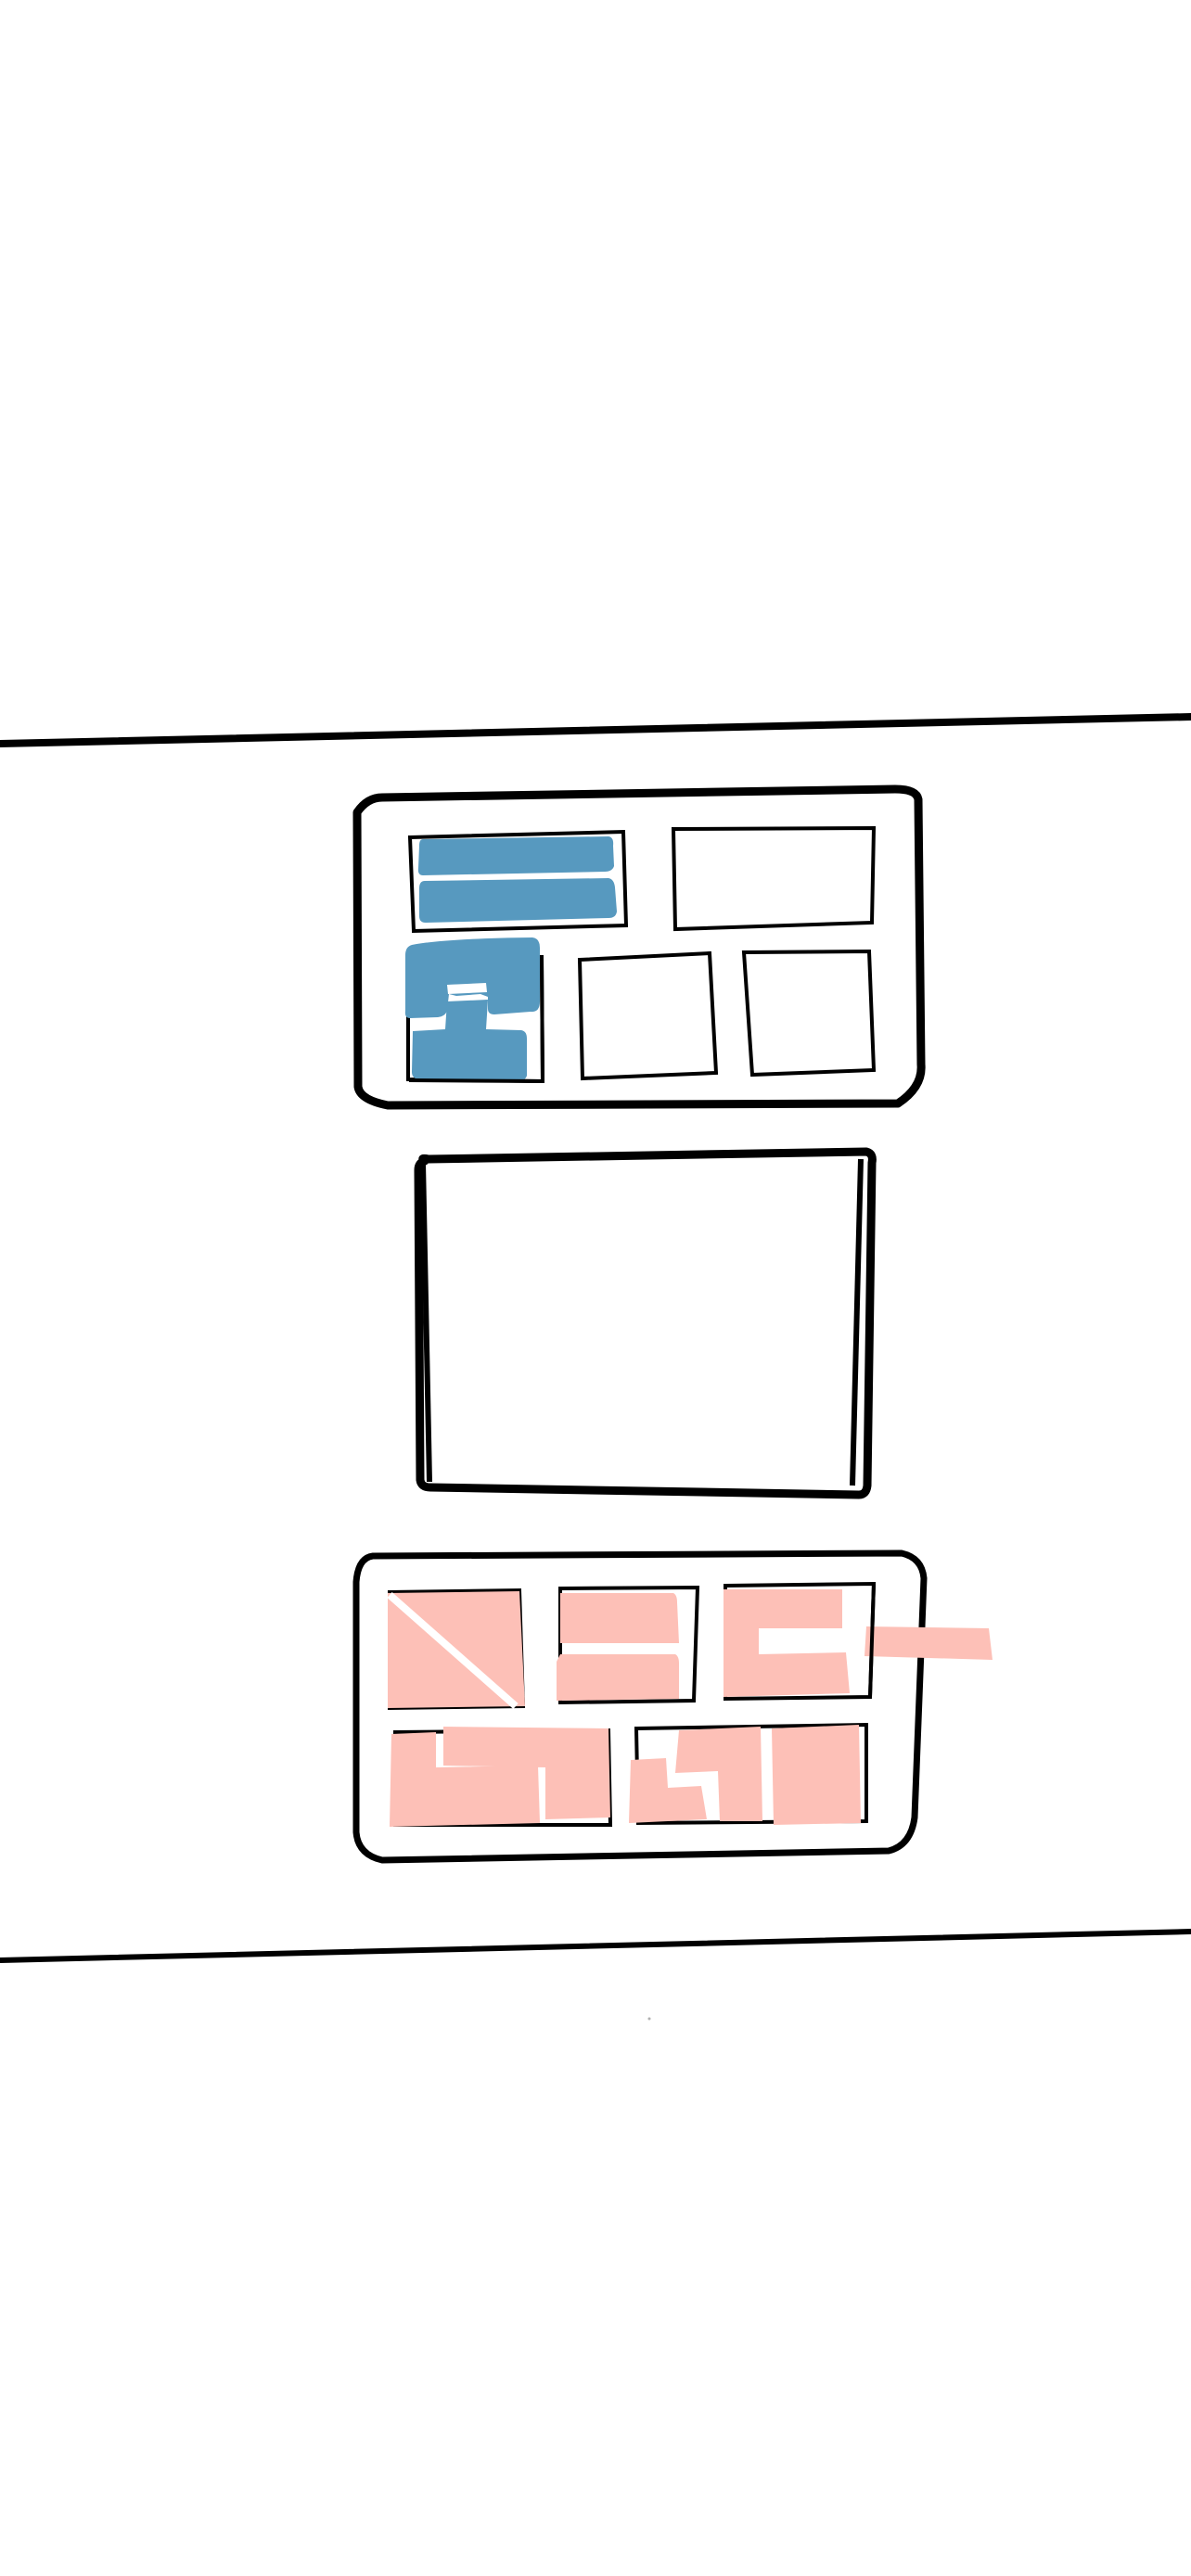 Image resolution: width=1191 pixels, height=2576 pixels. I want to click on divider-line-top, so click(595, 730).